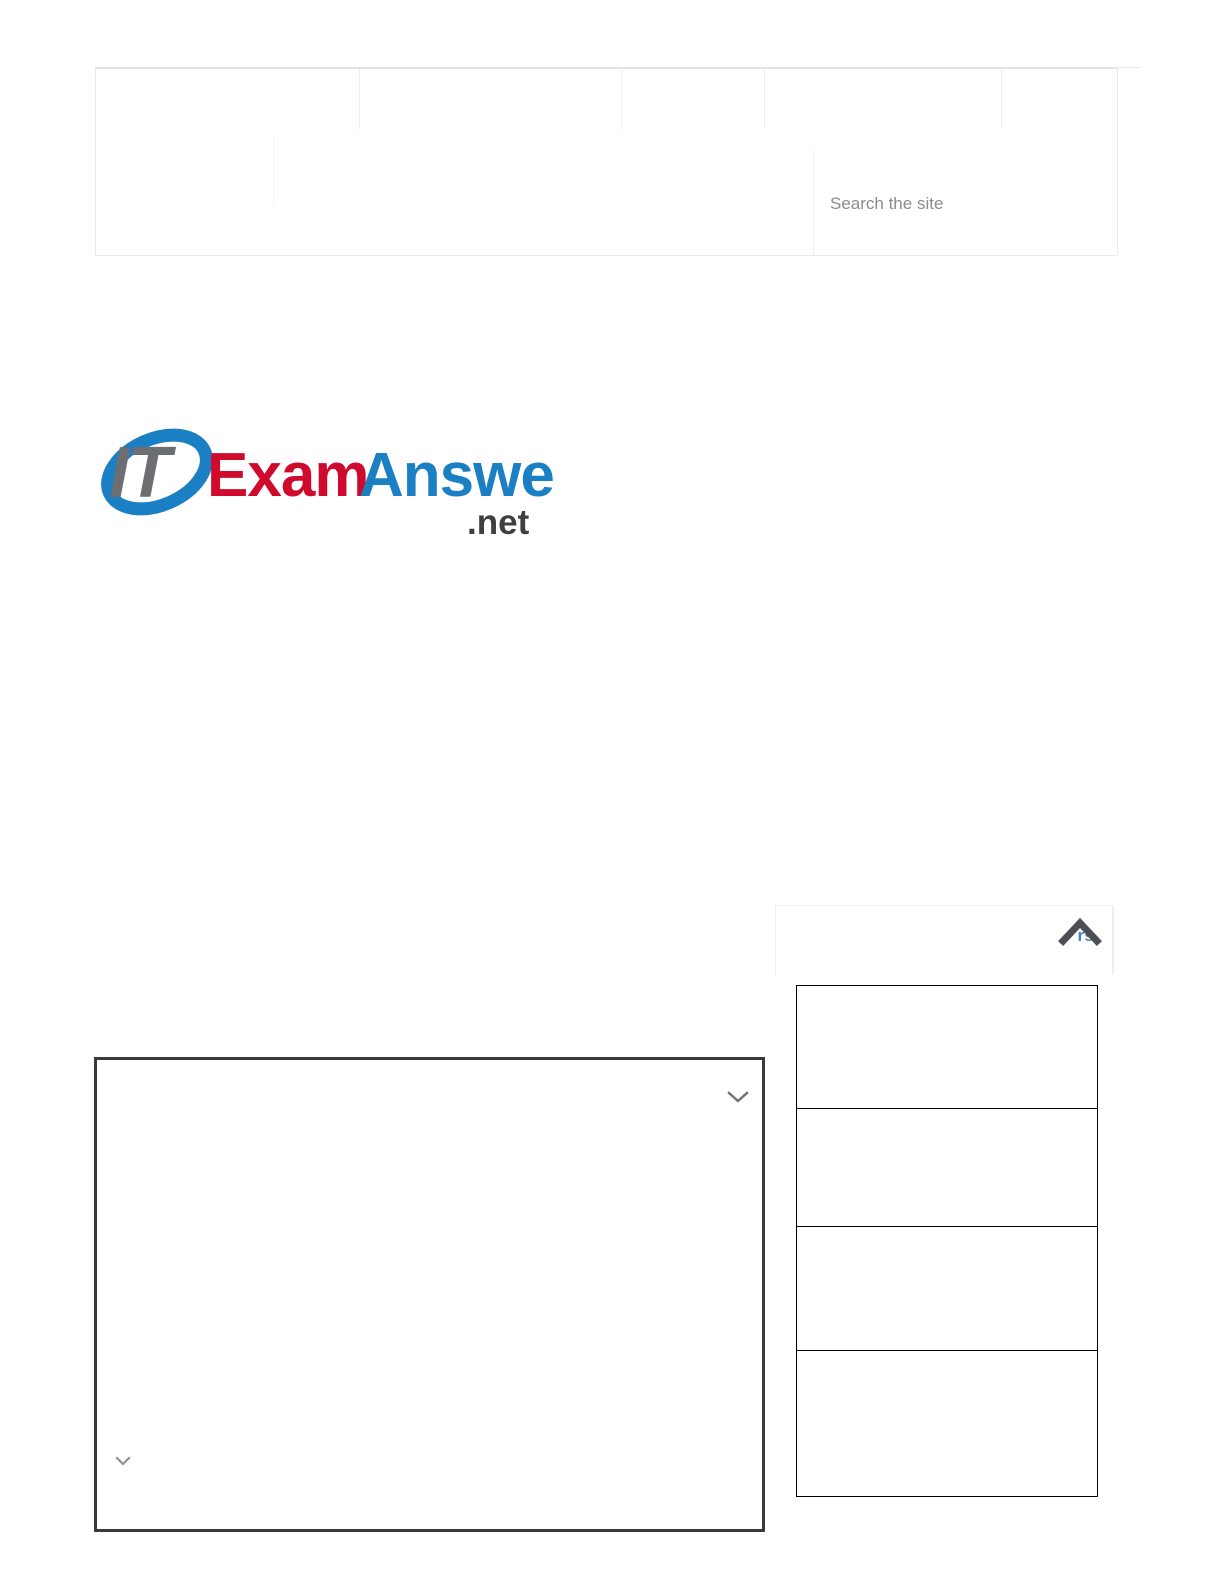  I want to click on svg-text: Answers, so click(458, 475).